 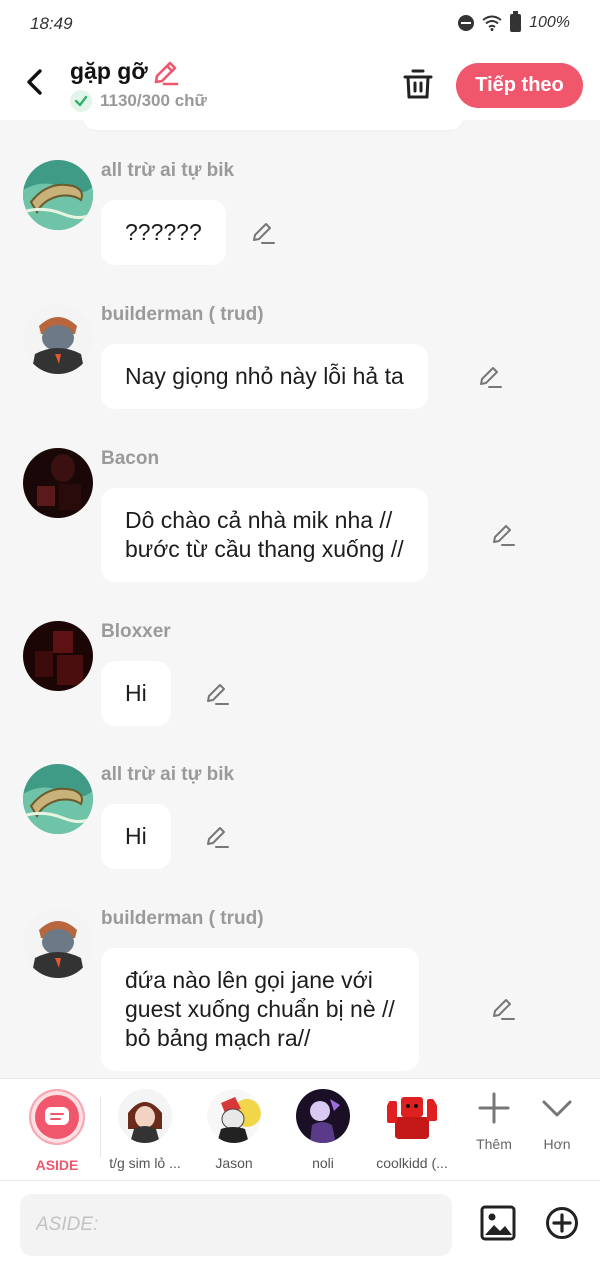 What do you see at coordinates (549, 22) in the screenshot?
I see `battery-text: 100%` at bounding box center [549, 22].